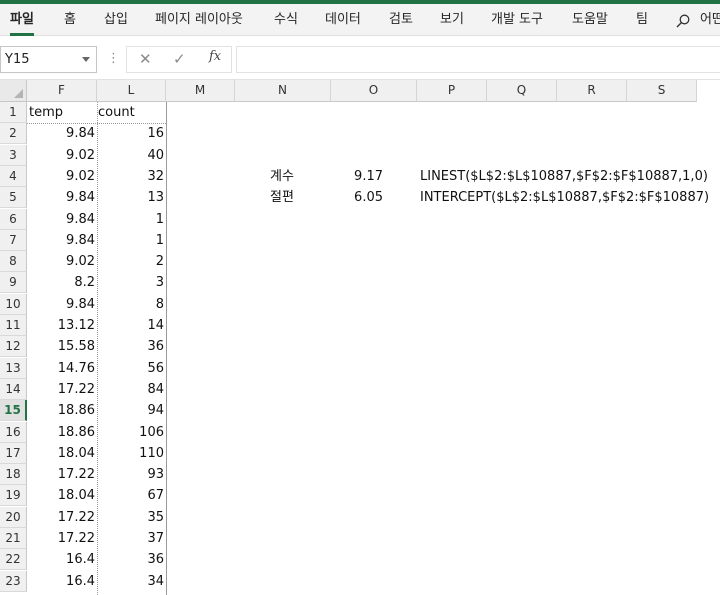 The width and height of the screenshot is (720, 595). What do you see at coordinates (13, 475) in the screenshot?
I see `row-header-18: 18` at bounding box center [13, 475].